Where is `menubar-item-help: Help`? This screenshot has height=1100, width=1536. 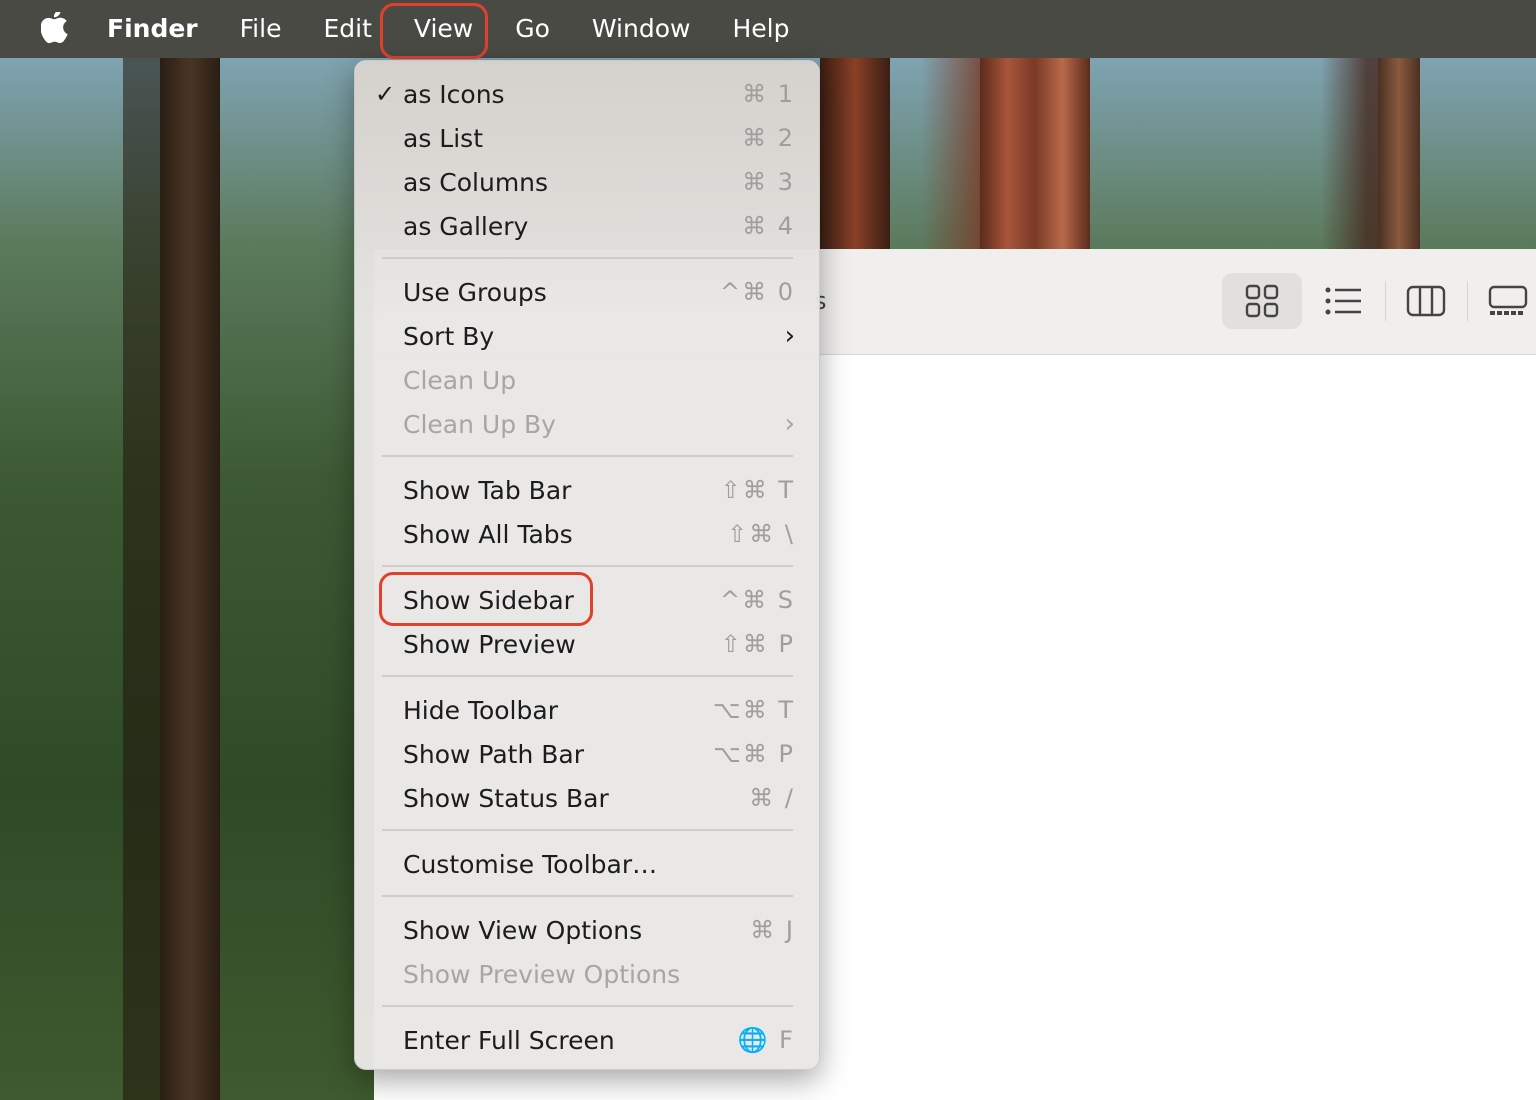
menubar-item-help: Help is located at coordinates (760, 29).